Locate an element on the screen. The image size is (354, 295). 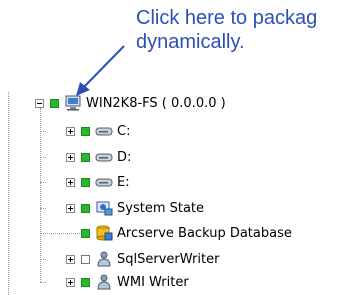
tree-node-drive-d: D: is located at coordinates (98, 157).